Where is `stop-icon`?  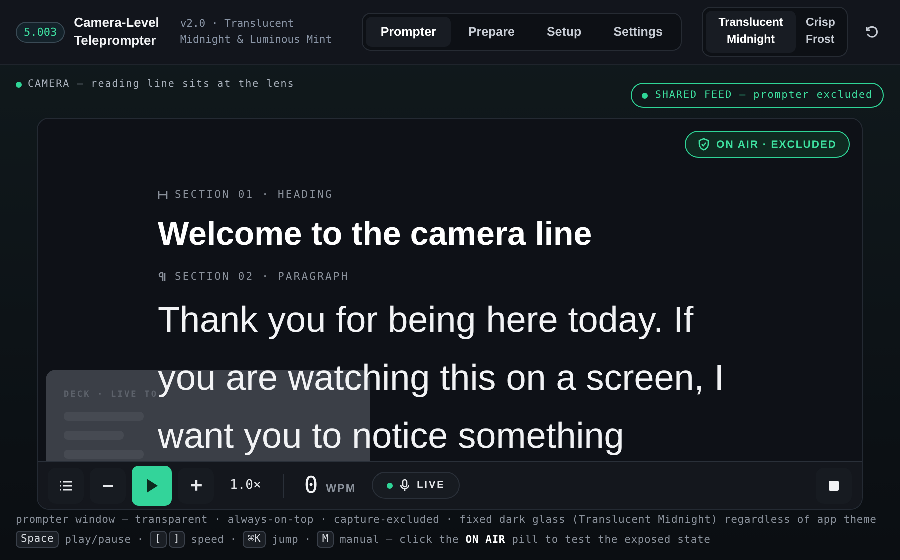 stop-icon is located at coordinates (834, 485).